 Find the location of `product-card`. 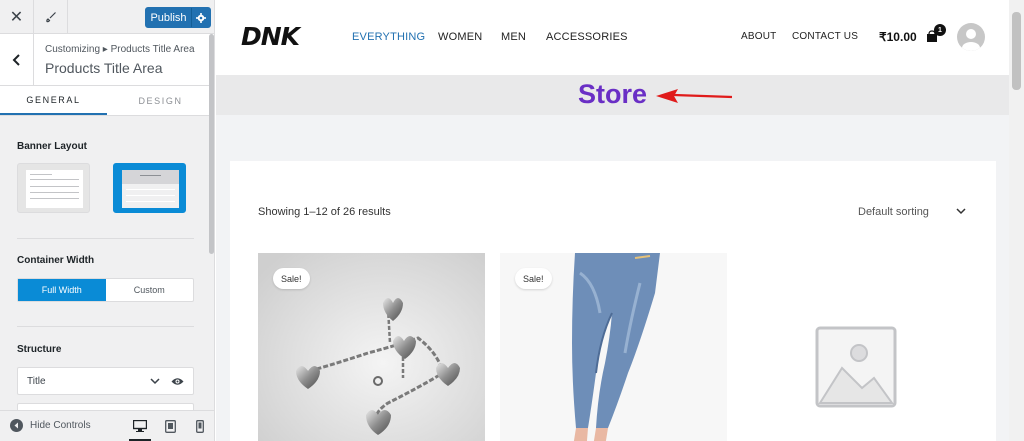

product-card is located at coordinates (855, 347).